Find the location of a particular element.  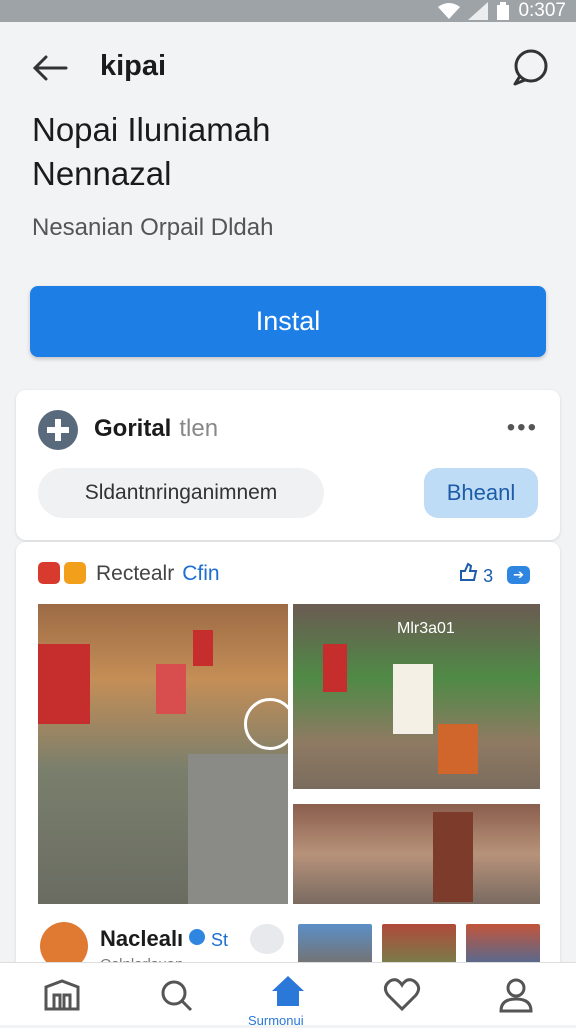

home-icon is located at coordinates (288, 991).